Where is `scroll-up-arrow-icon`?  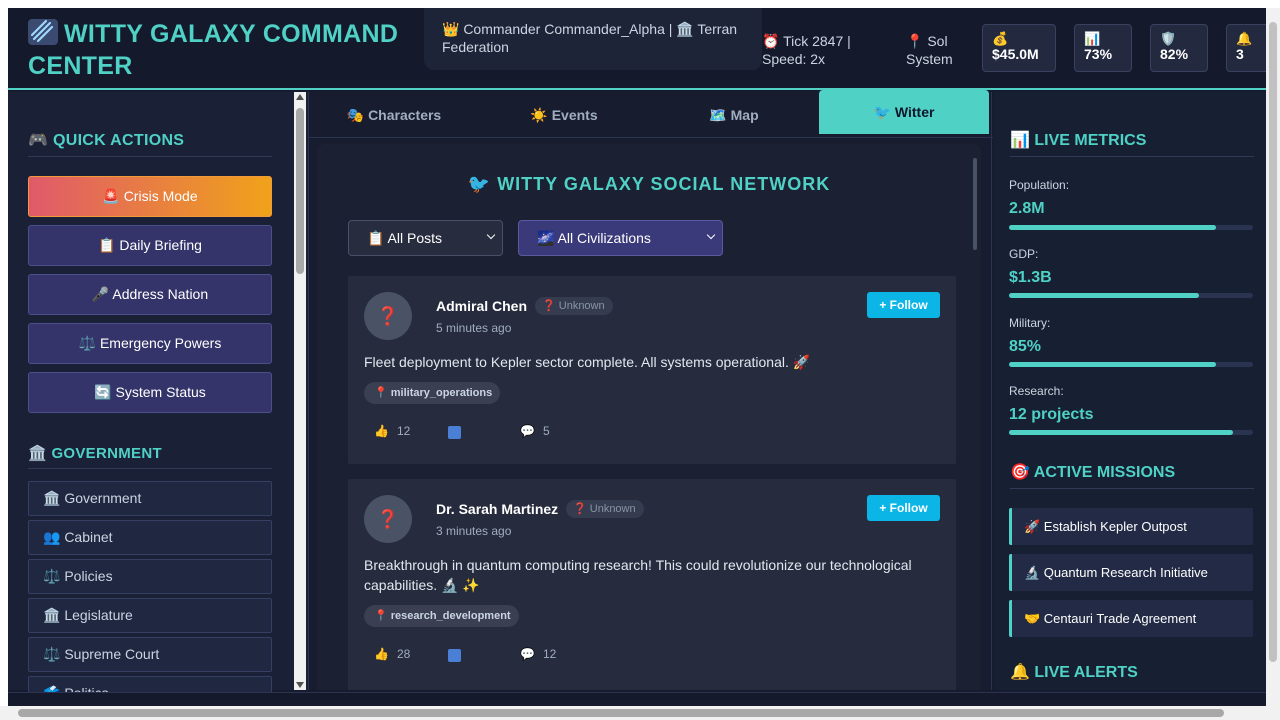 scroll-up-arrow-icon is located at coordinates (300, 97).